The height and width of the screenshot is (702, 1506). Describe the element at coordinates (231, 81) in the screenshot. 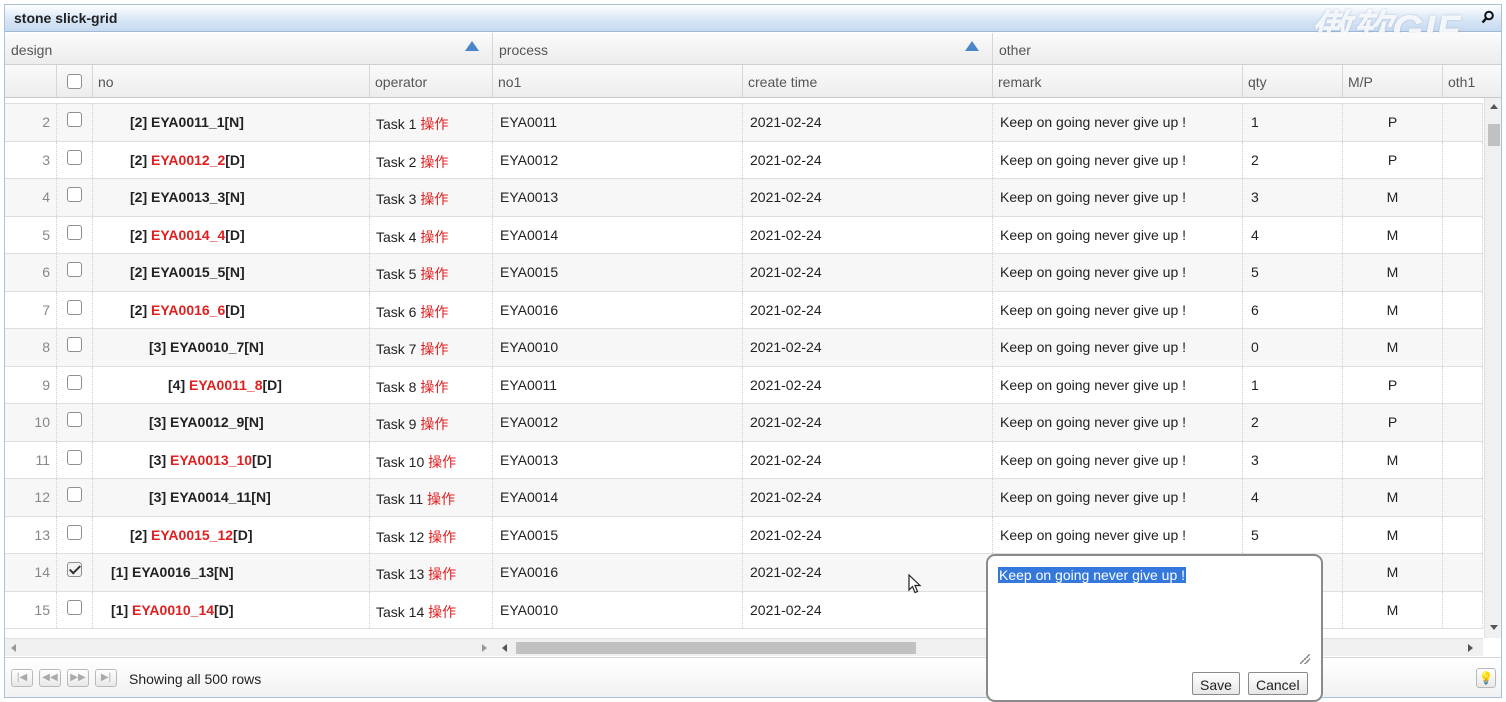

I see `column-header-no: no` at that location.